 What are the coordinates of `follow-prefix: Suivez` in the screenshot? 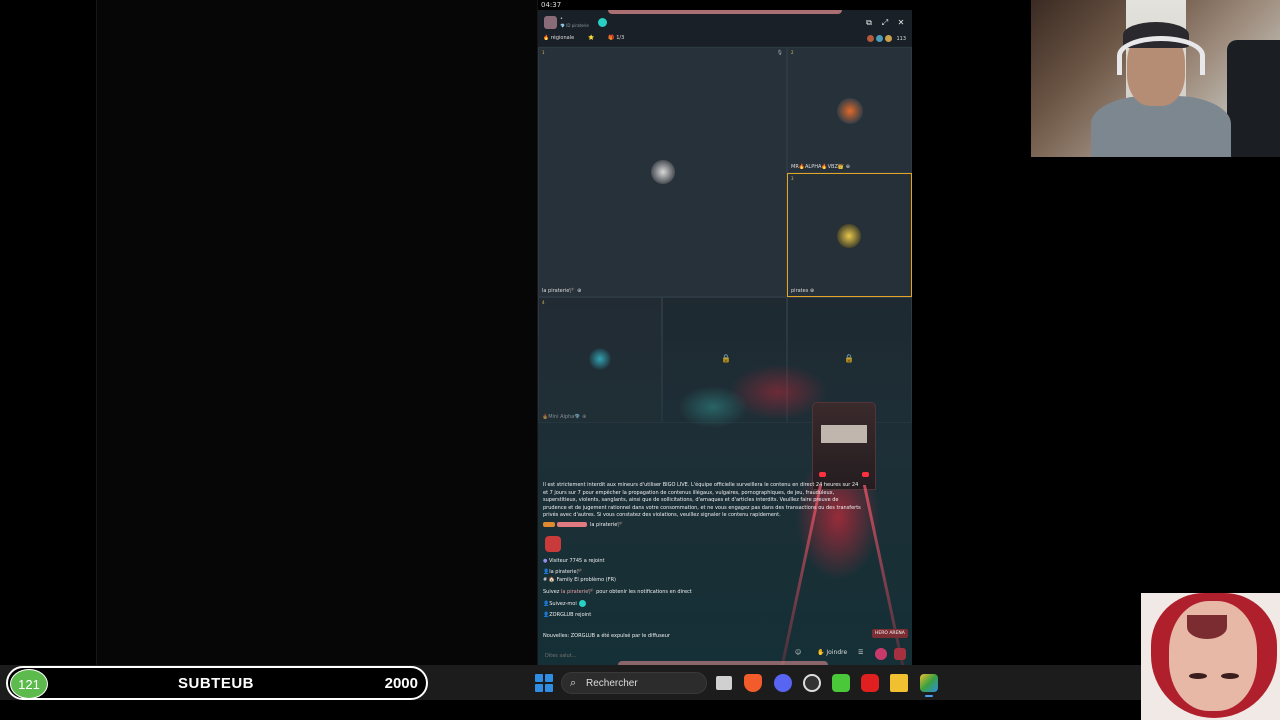 It's located at (551, 592).